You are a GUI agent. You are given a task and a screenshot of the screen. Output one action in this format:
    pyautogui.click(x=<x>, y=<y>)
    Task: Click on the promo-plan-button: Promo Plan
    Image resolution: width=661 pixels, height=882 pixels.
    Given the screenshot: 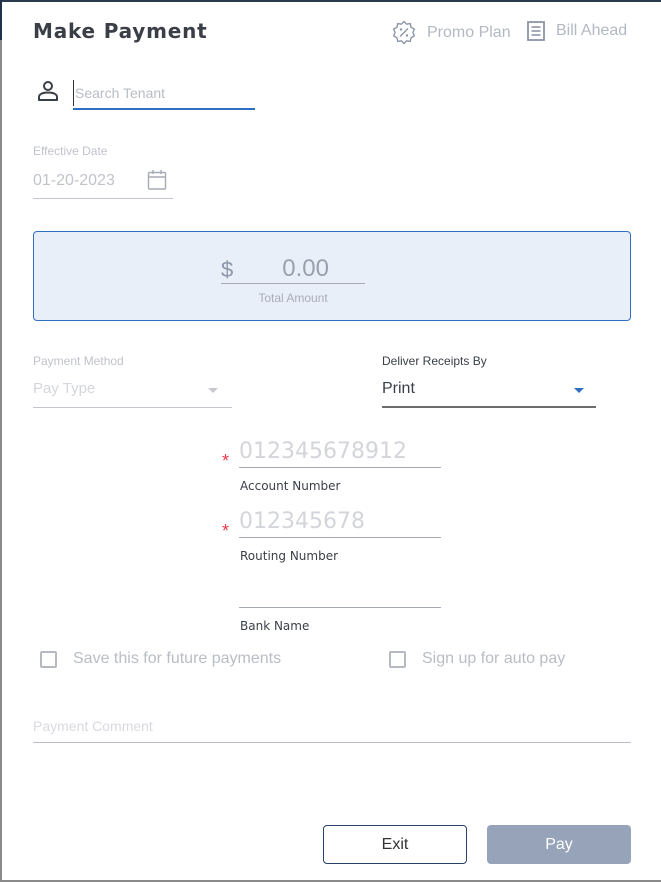 What is the action you would take?
    pyautogui.click(x=451, y=33)
    